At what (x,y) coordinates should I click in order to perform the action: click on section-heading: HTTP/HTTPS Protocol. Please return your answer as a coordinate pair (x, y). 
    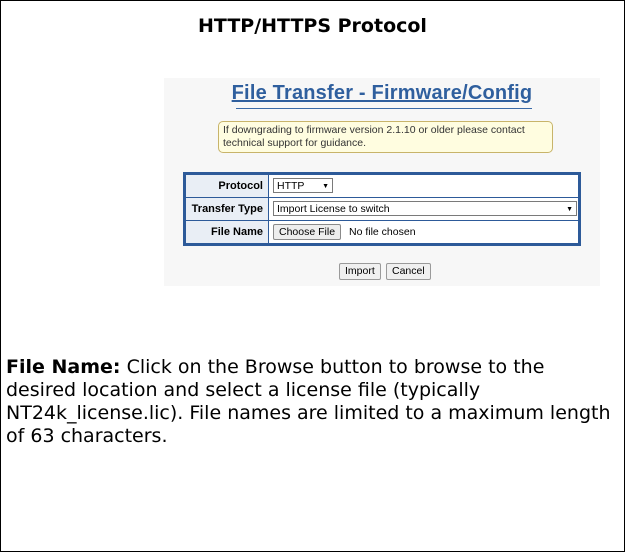
    Looking at the image, I should click on (312, 26).